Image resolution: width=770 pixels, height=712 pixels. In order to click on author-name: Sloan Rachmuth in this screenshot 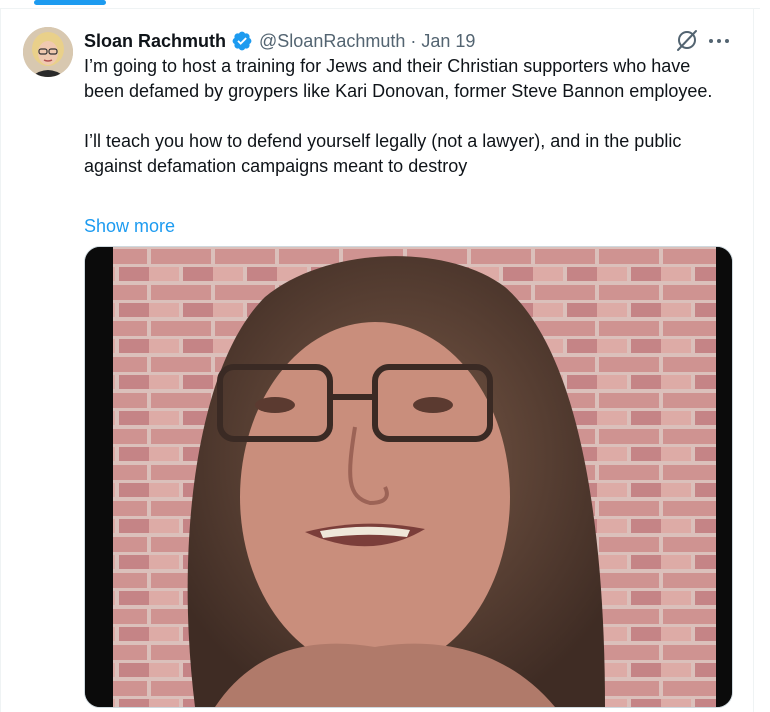, I will do `click(155, 41)`.